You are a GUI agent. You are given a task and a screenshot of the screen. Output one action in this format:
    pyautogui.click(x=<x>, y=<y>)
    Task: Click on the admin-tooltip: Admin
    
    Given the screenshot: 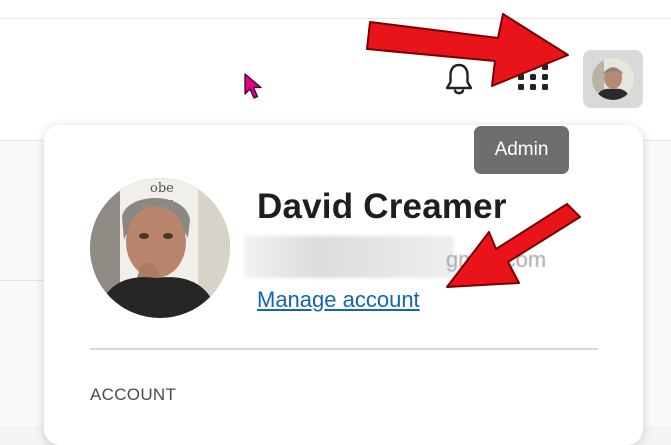 What is the action you would take?
    pyautogui.click(x=521, y=150)
    